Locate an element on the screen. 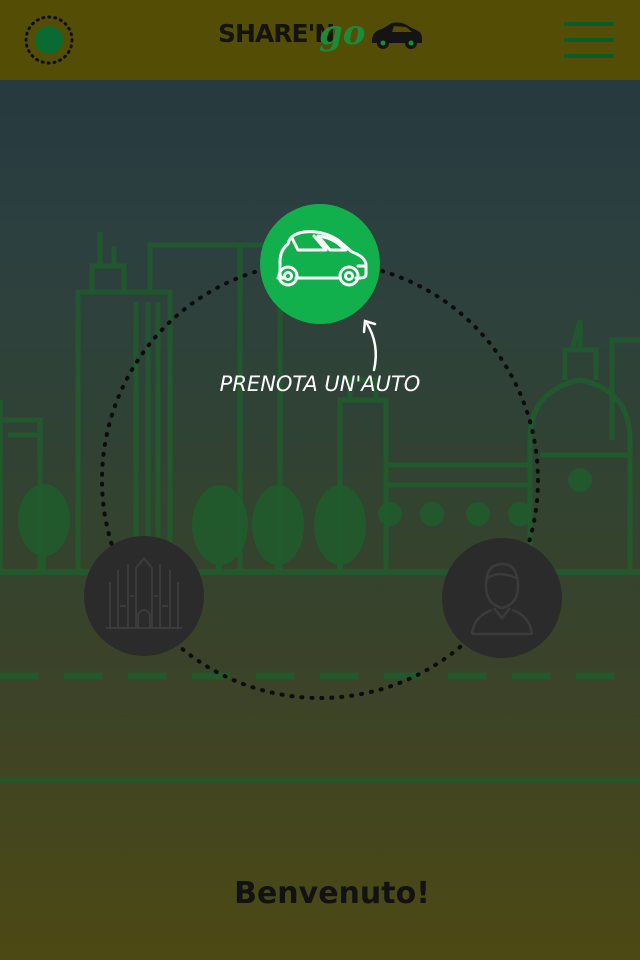 The height and width of the screenshot is (960, 640). user-profile-icon is located at coordinates (502, 599).